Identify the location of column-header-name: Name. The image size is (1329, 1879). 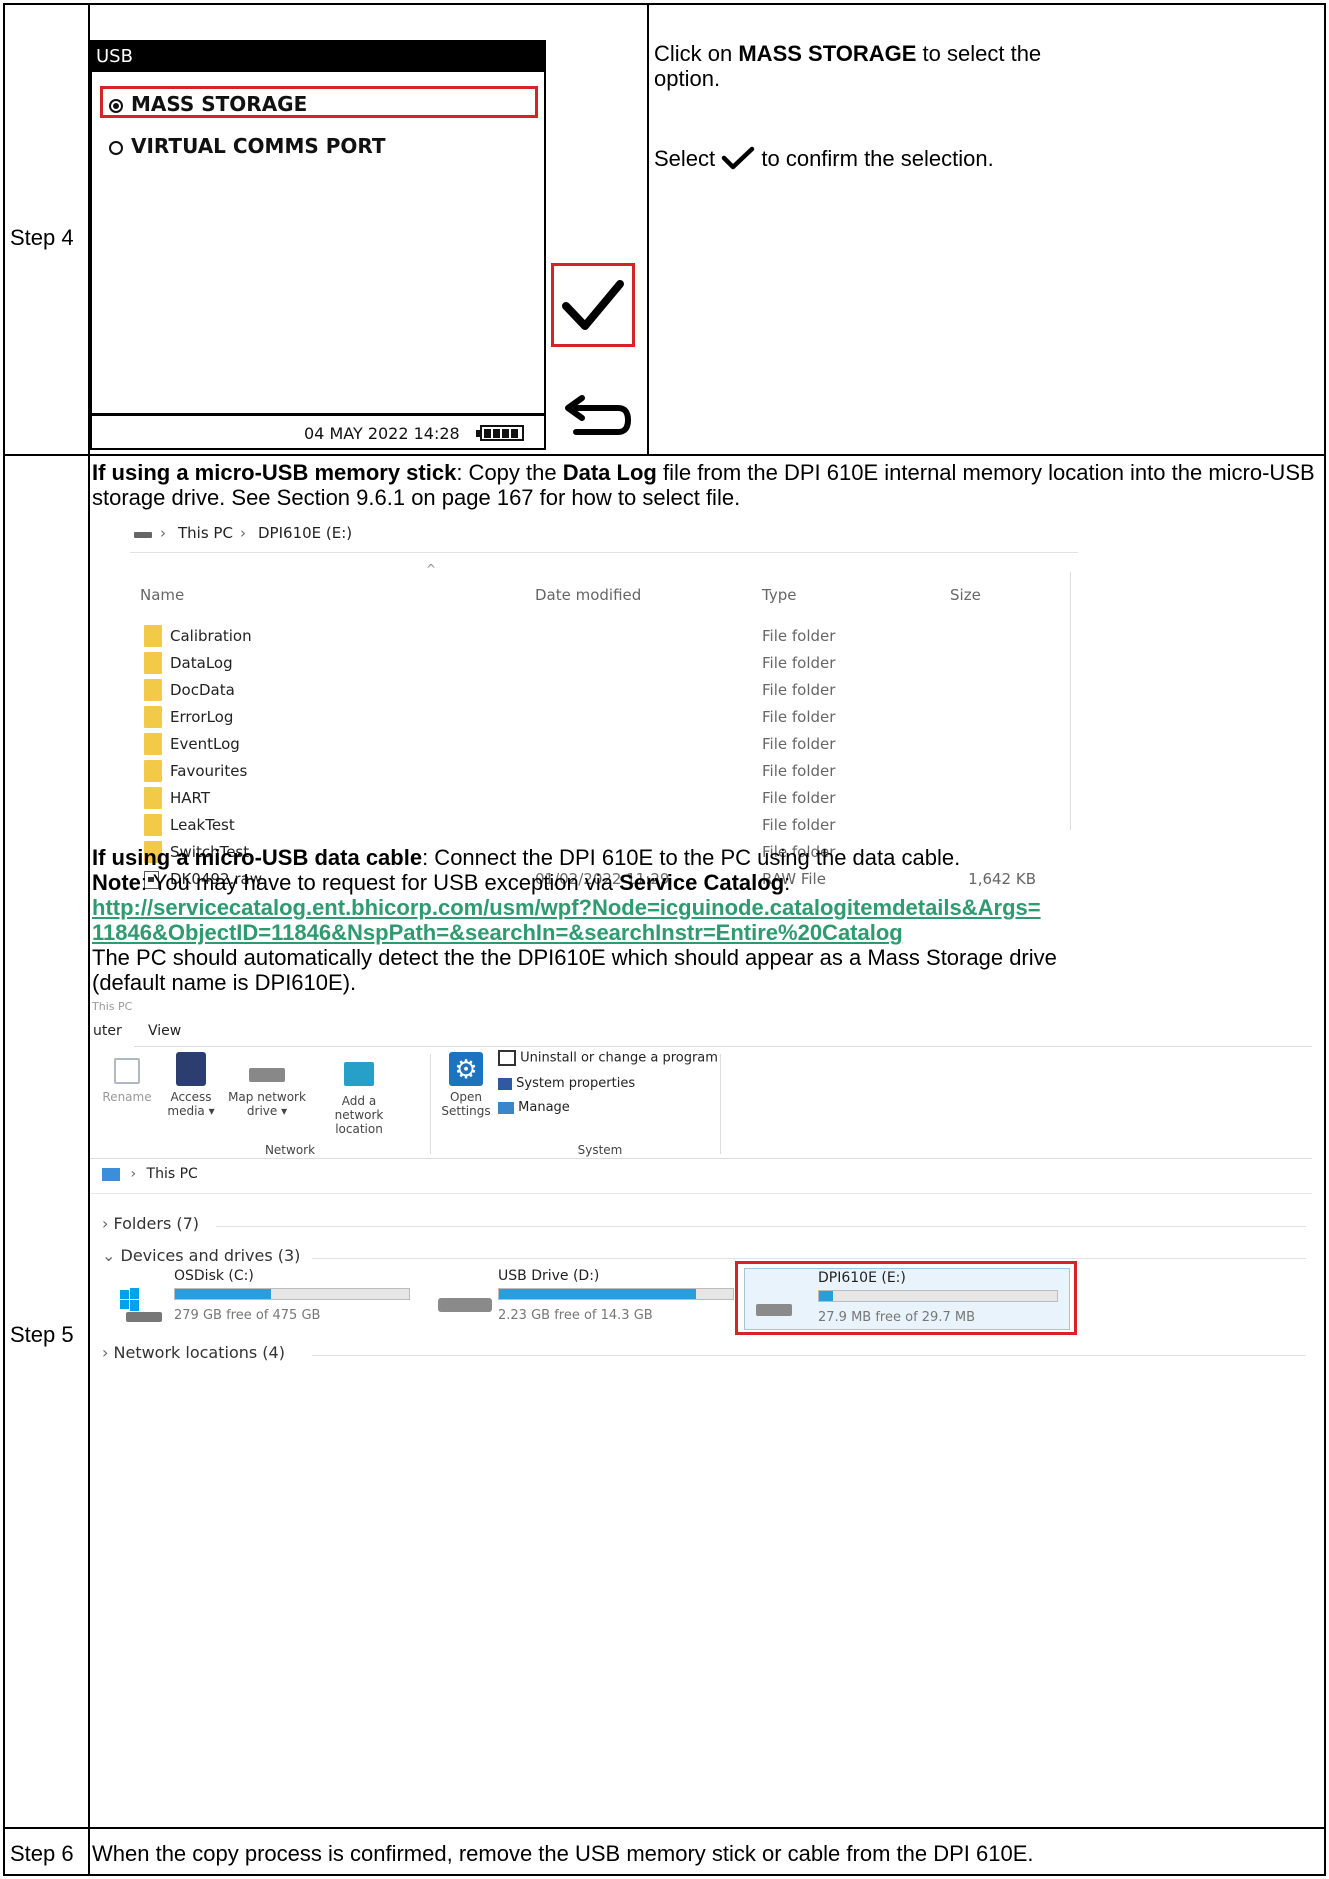
(162, 595).